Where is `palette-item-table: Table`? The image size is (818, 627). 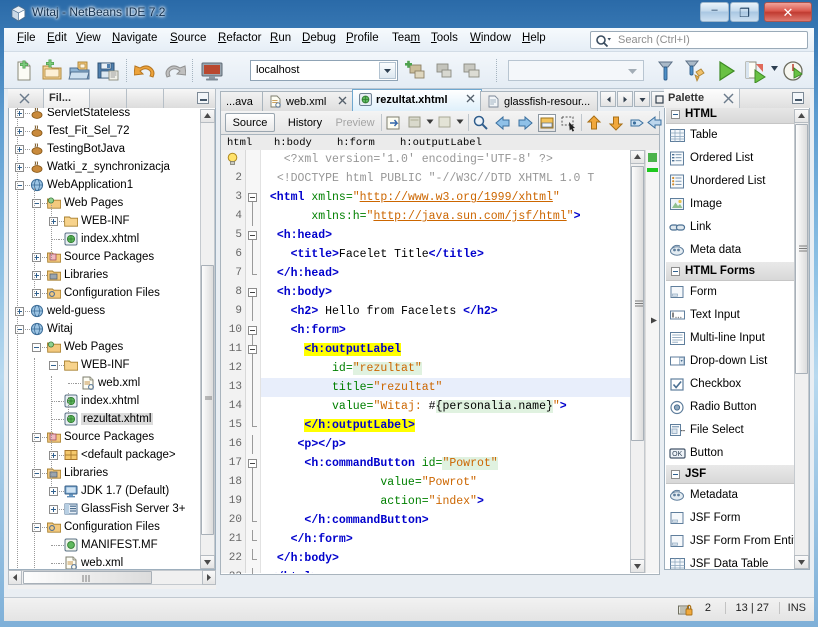 palette-item-table: Table is located at coordinates (730, 135).